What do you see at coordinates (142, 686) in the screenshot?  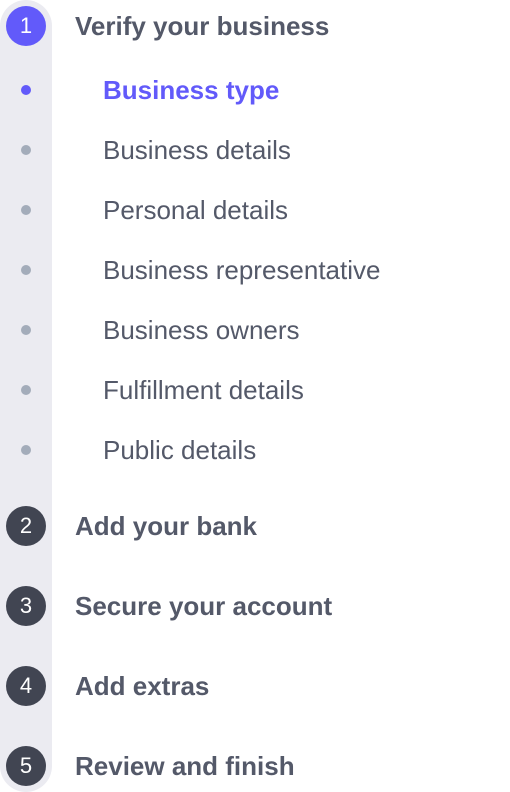 I see `step-label: Add extras` at bounding box center [142, 686].